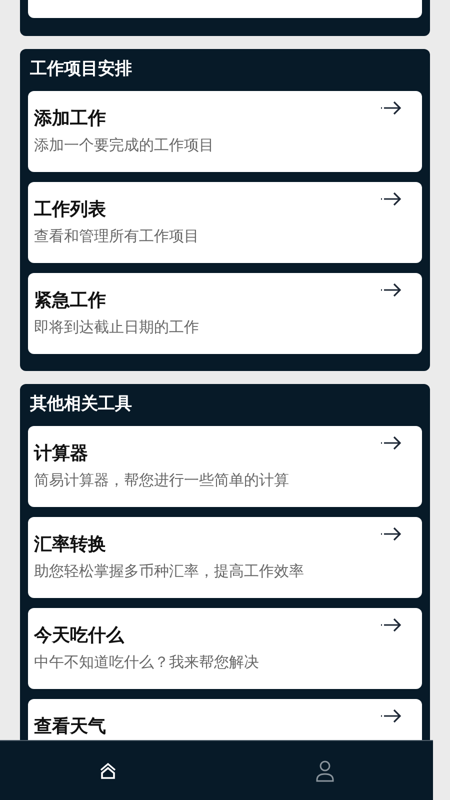 The width and height of the screenshot is (450, 800). I want to click on user-icon, so click(324, 771).